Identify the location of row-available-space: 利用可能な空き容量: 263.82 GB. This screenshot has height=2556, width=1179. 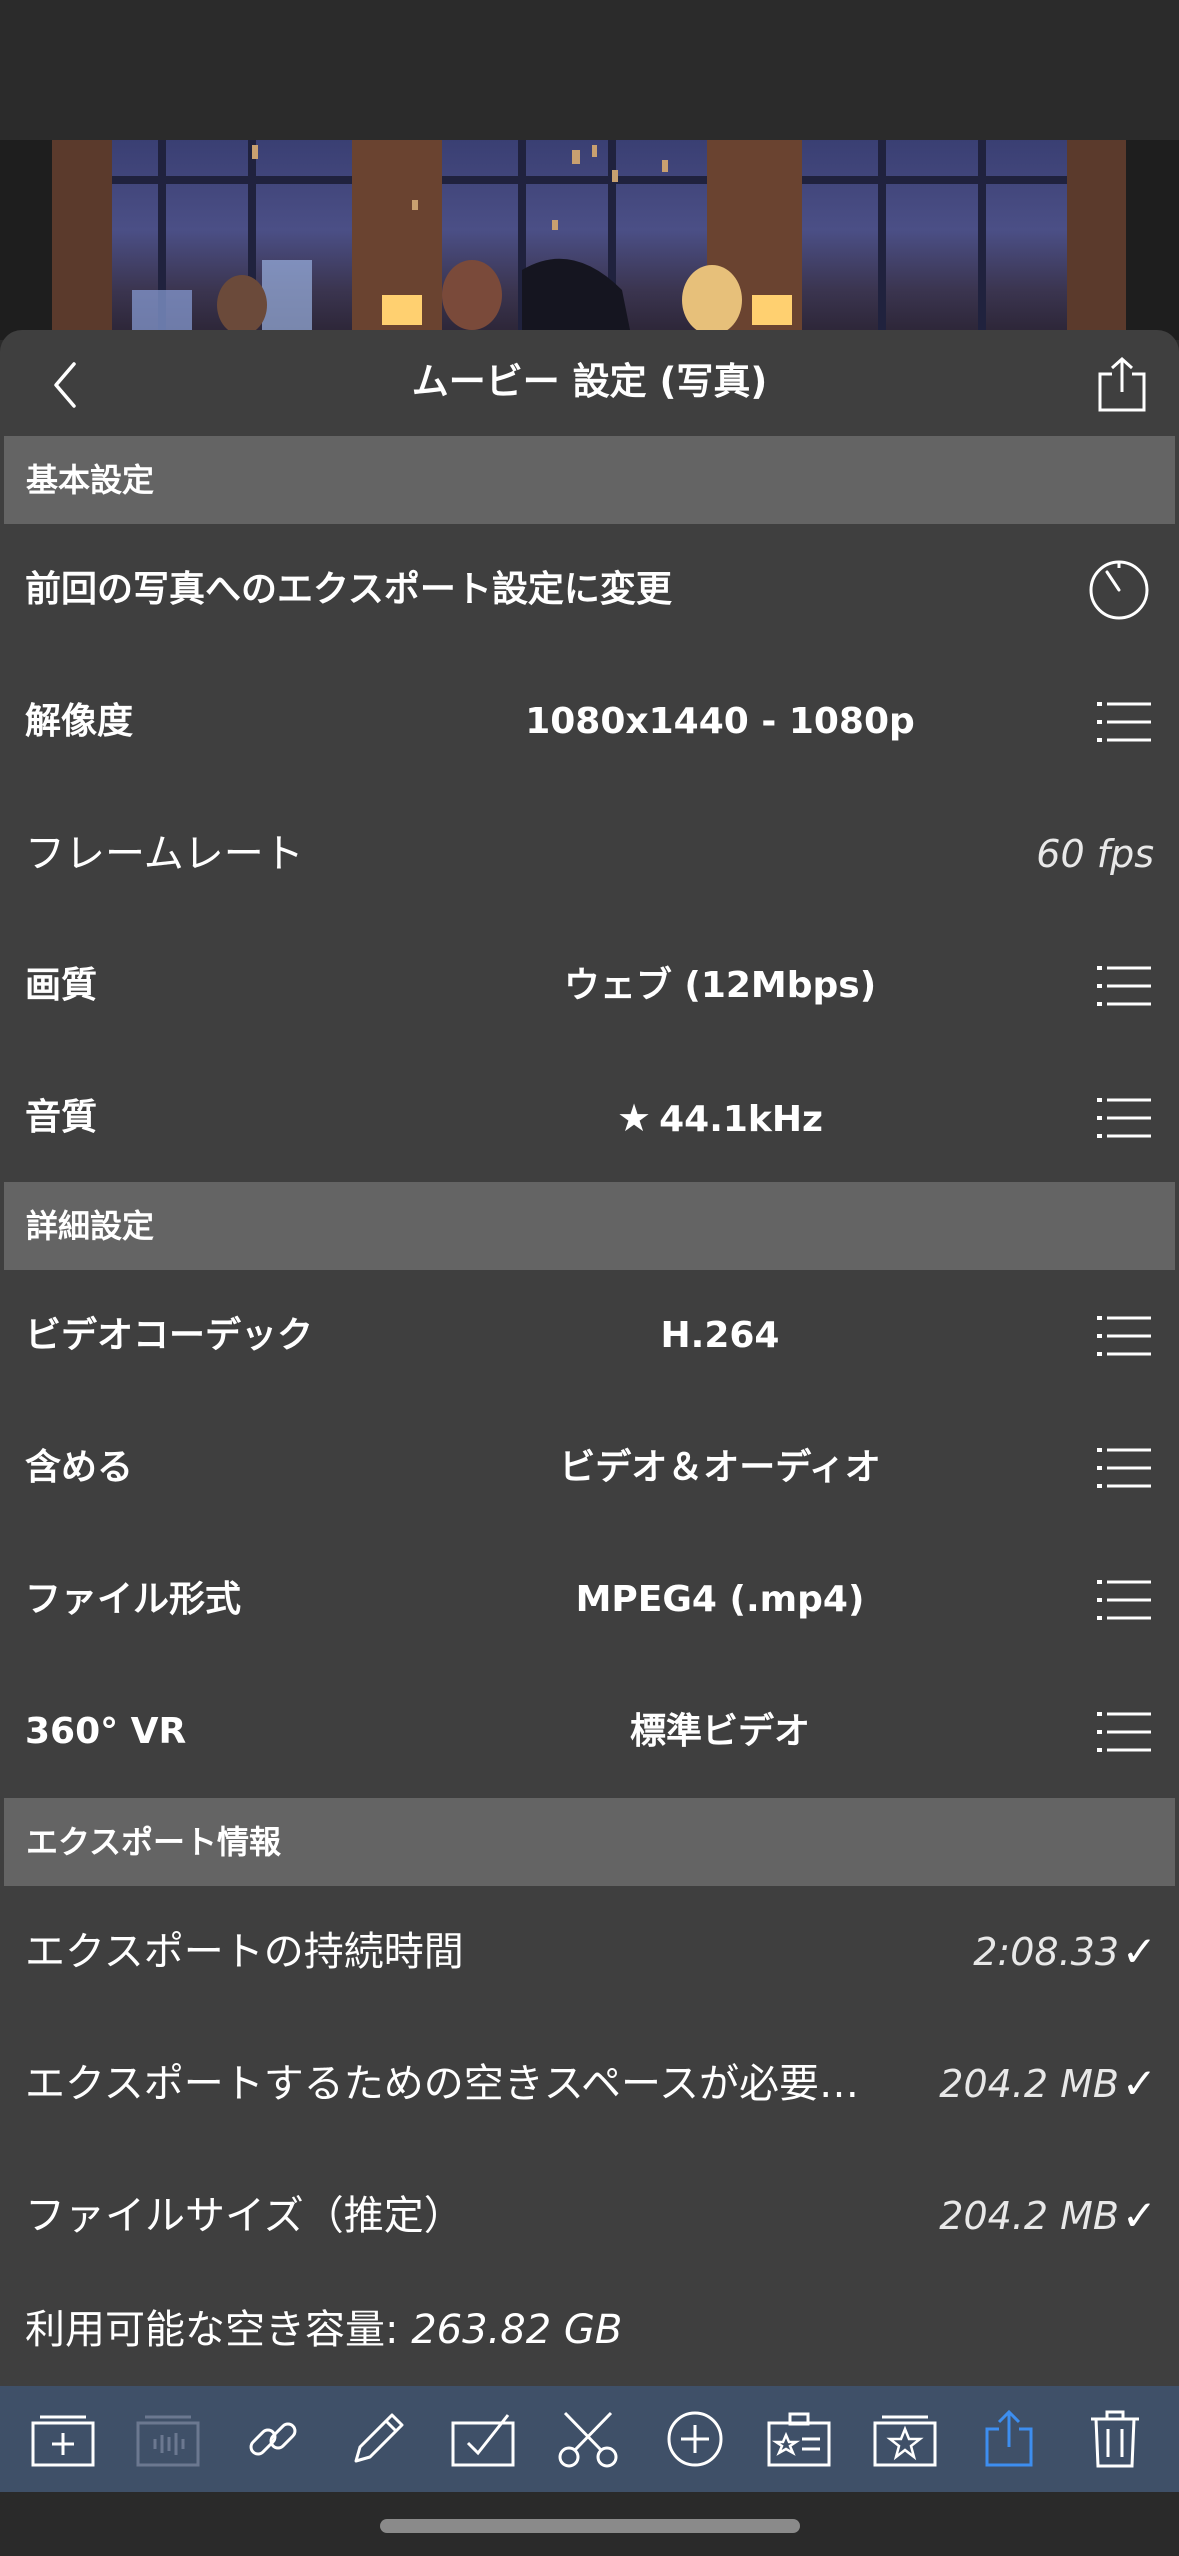
(589, 2330).